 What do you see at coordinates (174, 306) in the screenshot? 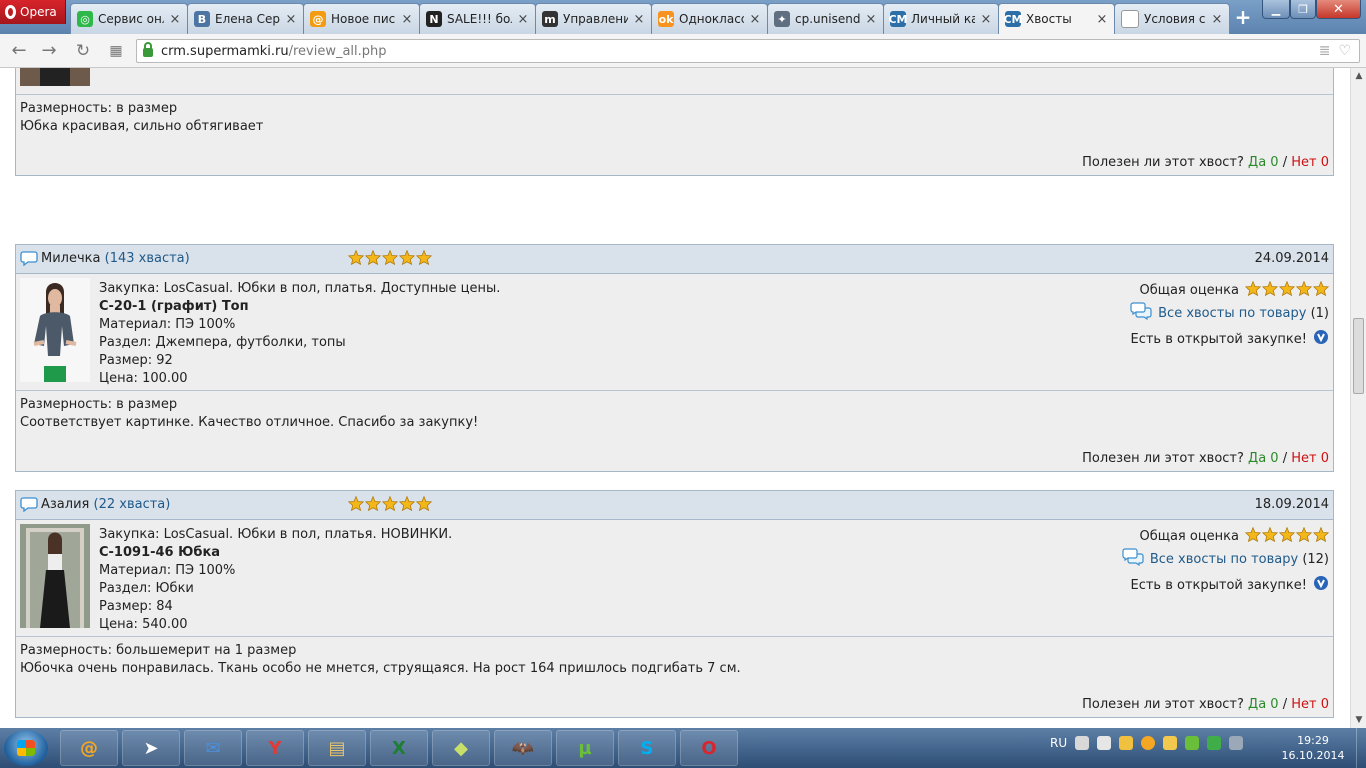
I see `product-name: С-20-1 (графит) Топ` at bounding box center [174, 306].